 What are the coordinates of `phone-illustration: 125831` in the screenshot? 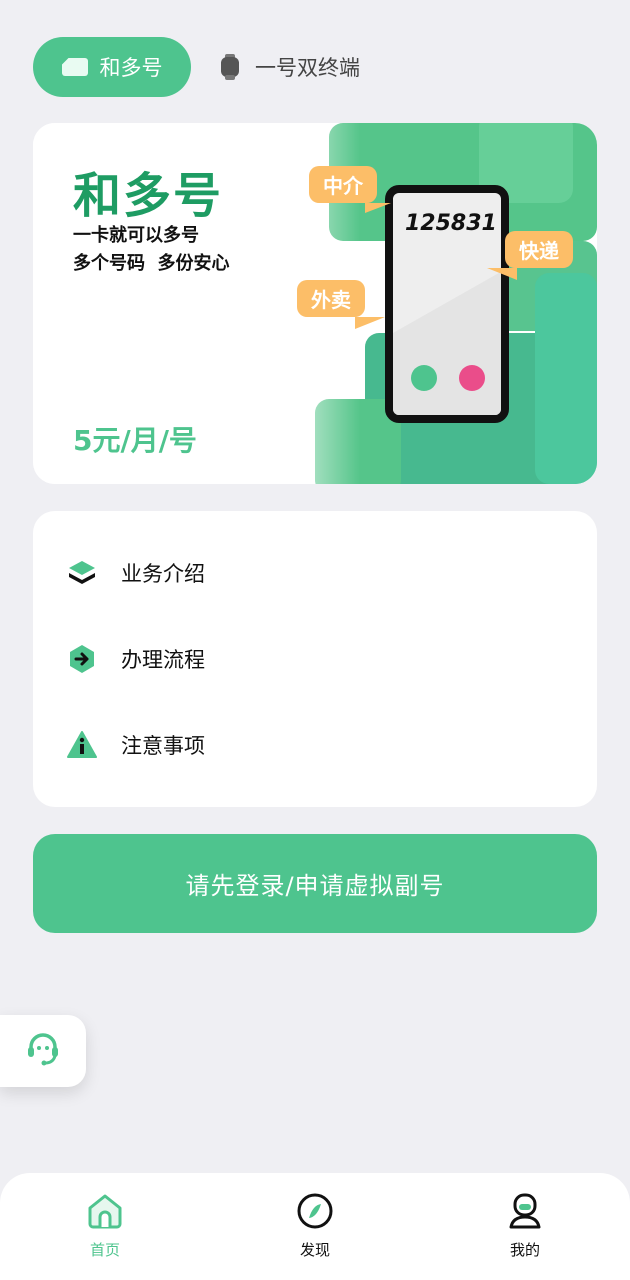 It's located at (447, 304).